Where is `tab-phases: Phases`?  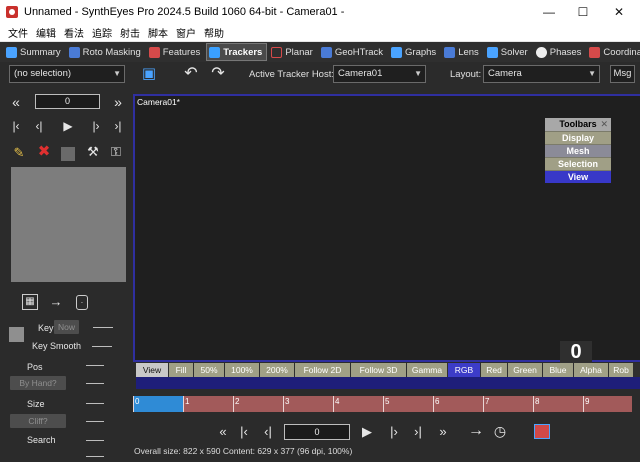 tab-phases: Phases is located at coordinates (560, 52).